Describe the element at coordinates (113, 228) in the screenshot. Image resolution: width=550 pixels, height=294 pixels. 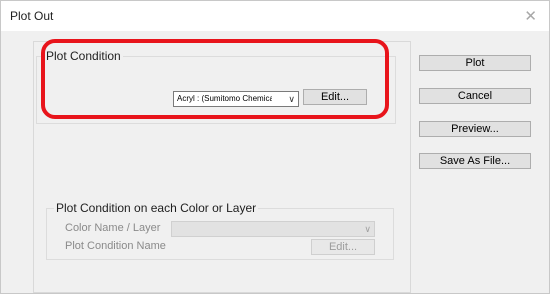
I see `color-name-label: Color Name / Layer` at that location.